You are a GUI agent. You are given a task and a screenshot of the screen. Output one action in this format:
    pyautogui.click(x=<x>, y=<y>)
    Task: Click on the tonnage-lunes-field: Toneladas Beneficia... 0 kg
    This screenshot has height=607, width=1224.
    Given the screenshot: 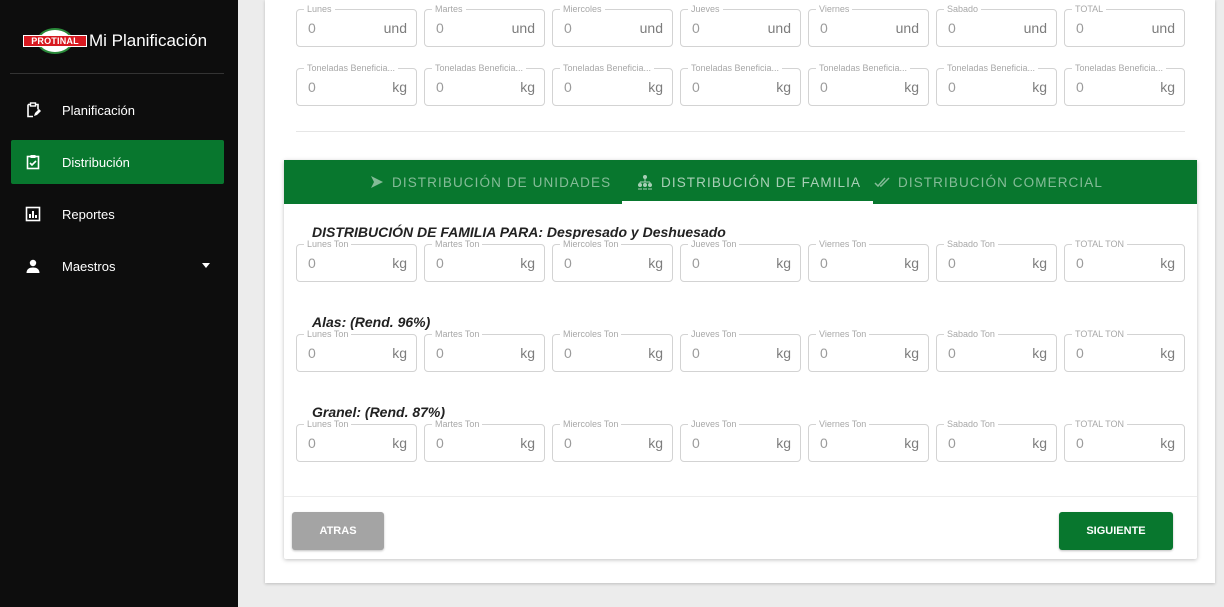 What is the action you would take?
    pyautogui.click(x=356, y=84)
    